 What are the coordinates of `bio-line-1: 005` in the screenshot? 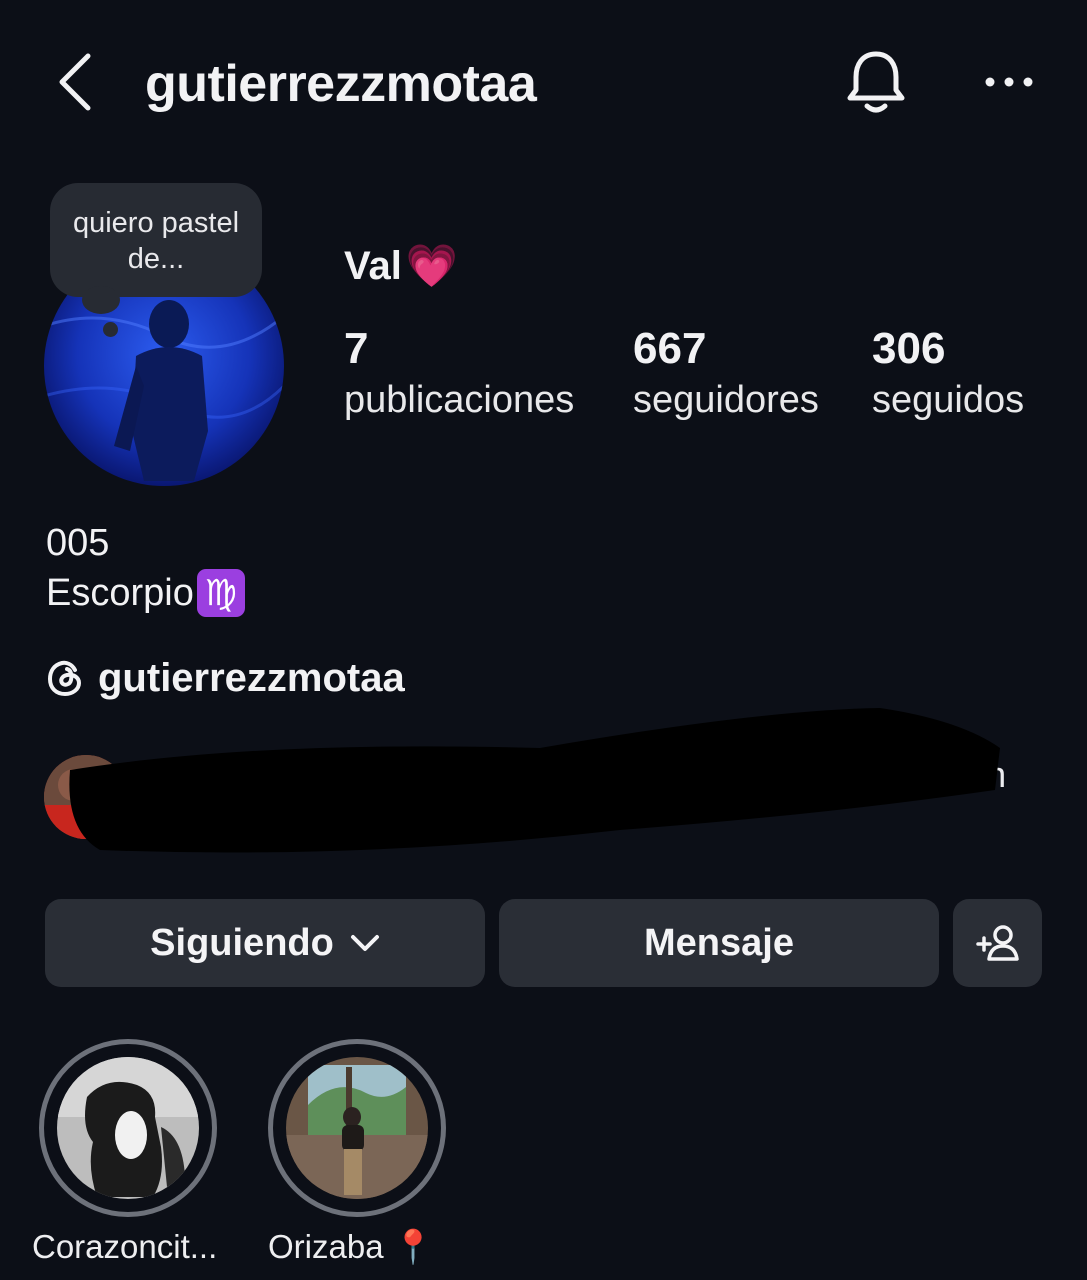 It's located at (78, 543).